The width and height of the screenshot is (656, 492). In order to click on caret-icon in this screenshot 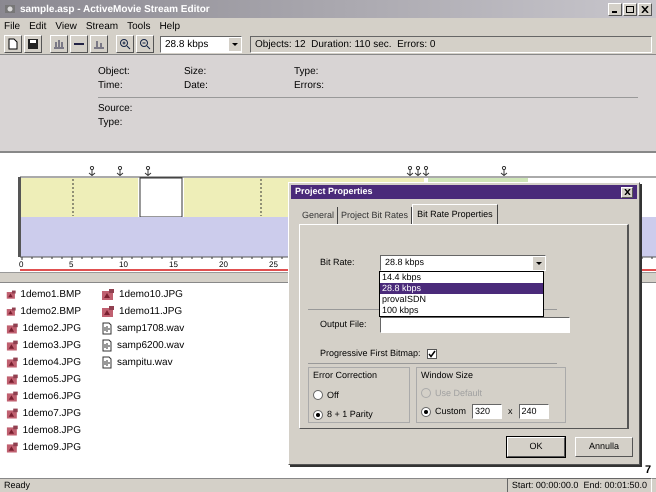, I will do `click(235, 44)`.